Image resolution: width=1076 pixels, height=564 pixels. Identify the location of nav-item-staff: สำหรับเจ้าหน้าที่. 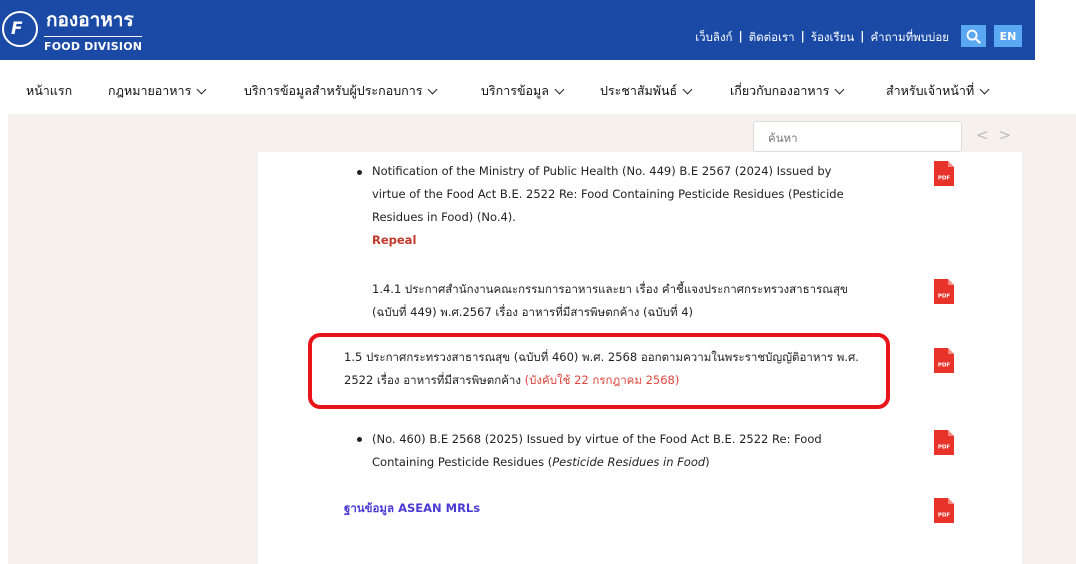
(938, 91).